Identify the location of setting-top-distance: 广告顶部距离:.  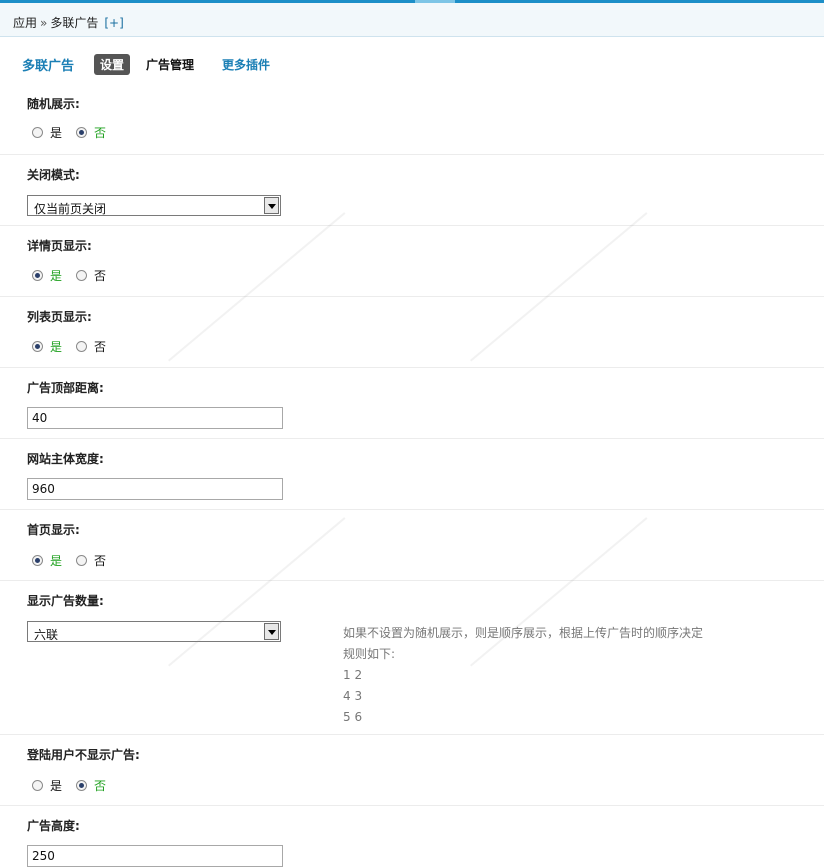
(412, 403).